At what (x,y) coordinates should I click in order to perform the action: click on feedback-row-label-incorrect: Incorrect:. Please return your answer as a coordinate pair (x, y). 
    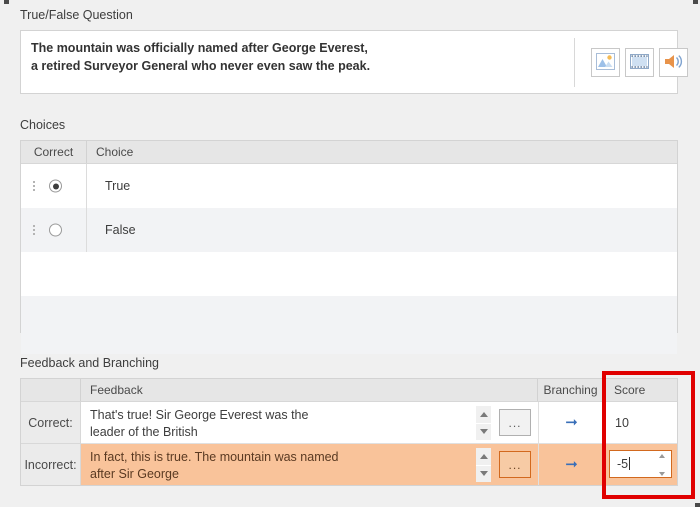
    Looking at the image, I should click on (51, 464).